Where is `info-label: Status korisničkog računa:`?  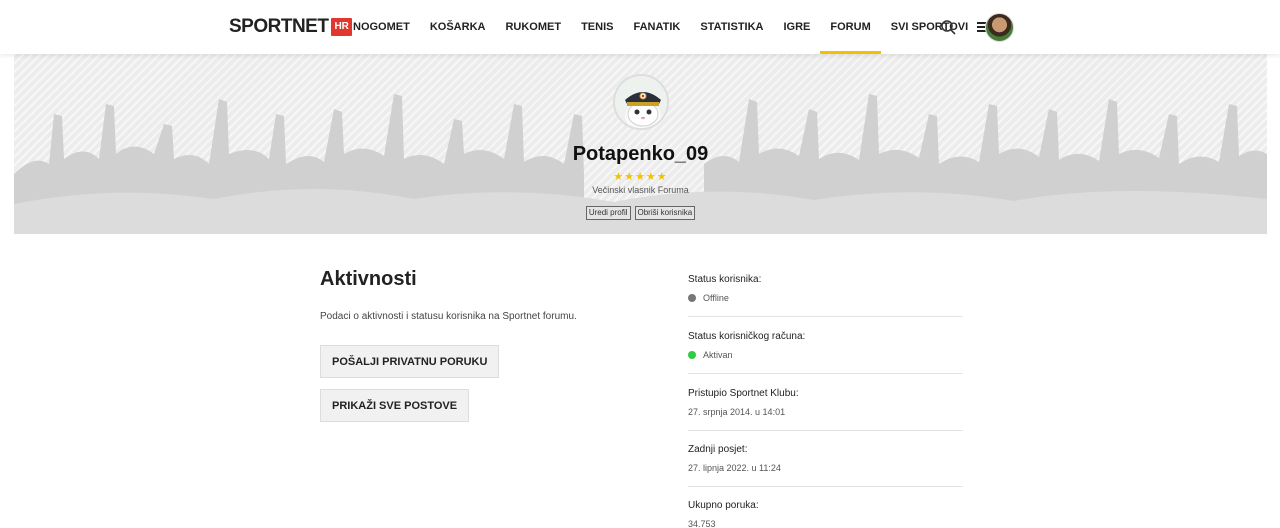 info-label: Status korisničkog računa: is located at coordinates (747, 336).